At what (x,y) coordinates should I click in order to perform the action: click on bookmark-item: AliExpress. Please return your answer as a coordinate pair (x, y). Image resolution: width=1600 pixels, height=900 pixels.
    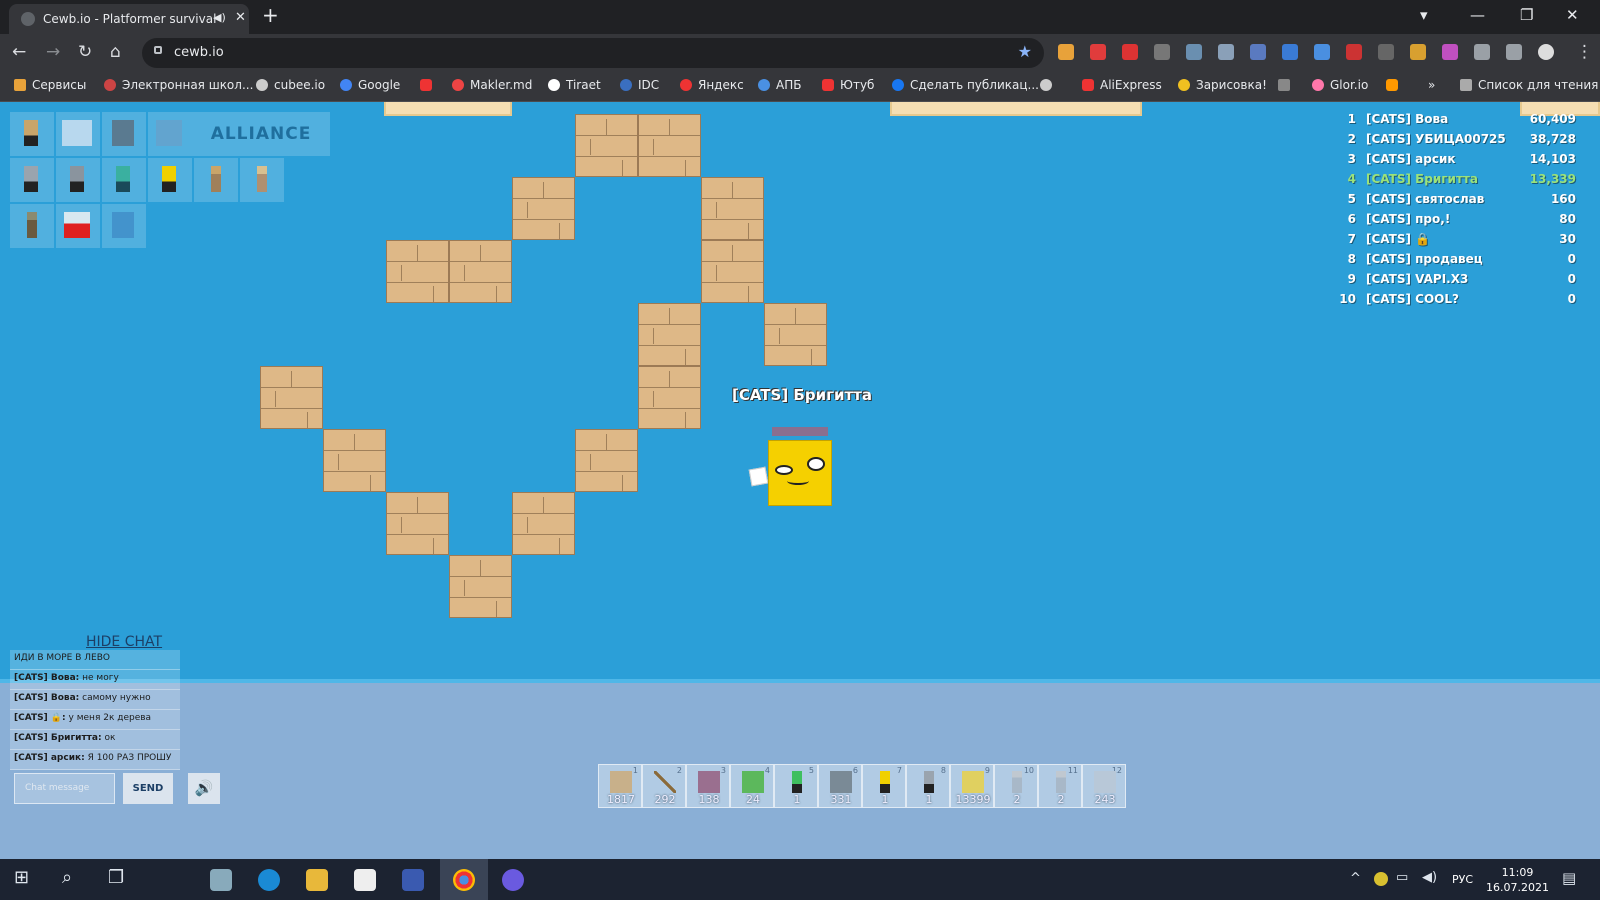
    Looking at the image, I should click on (1122, 85).